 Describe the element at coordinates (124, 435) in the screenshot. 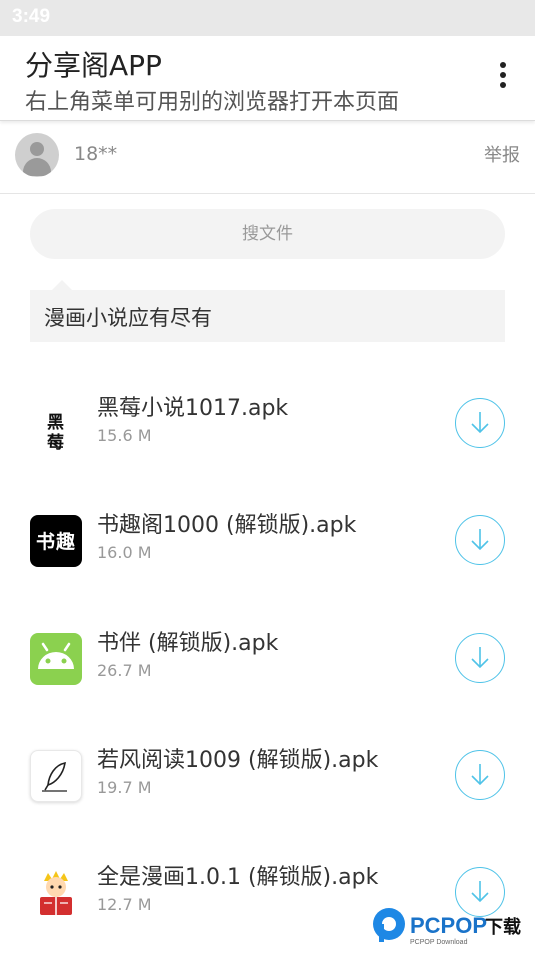

I see `file-size: 15.6 M` at that location.